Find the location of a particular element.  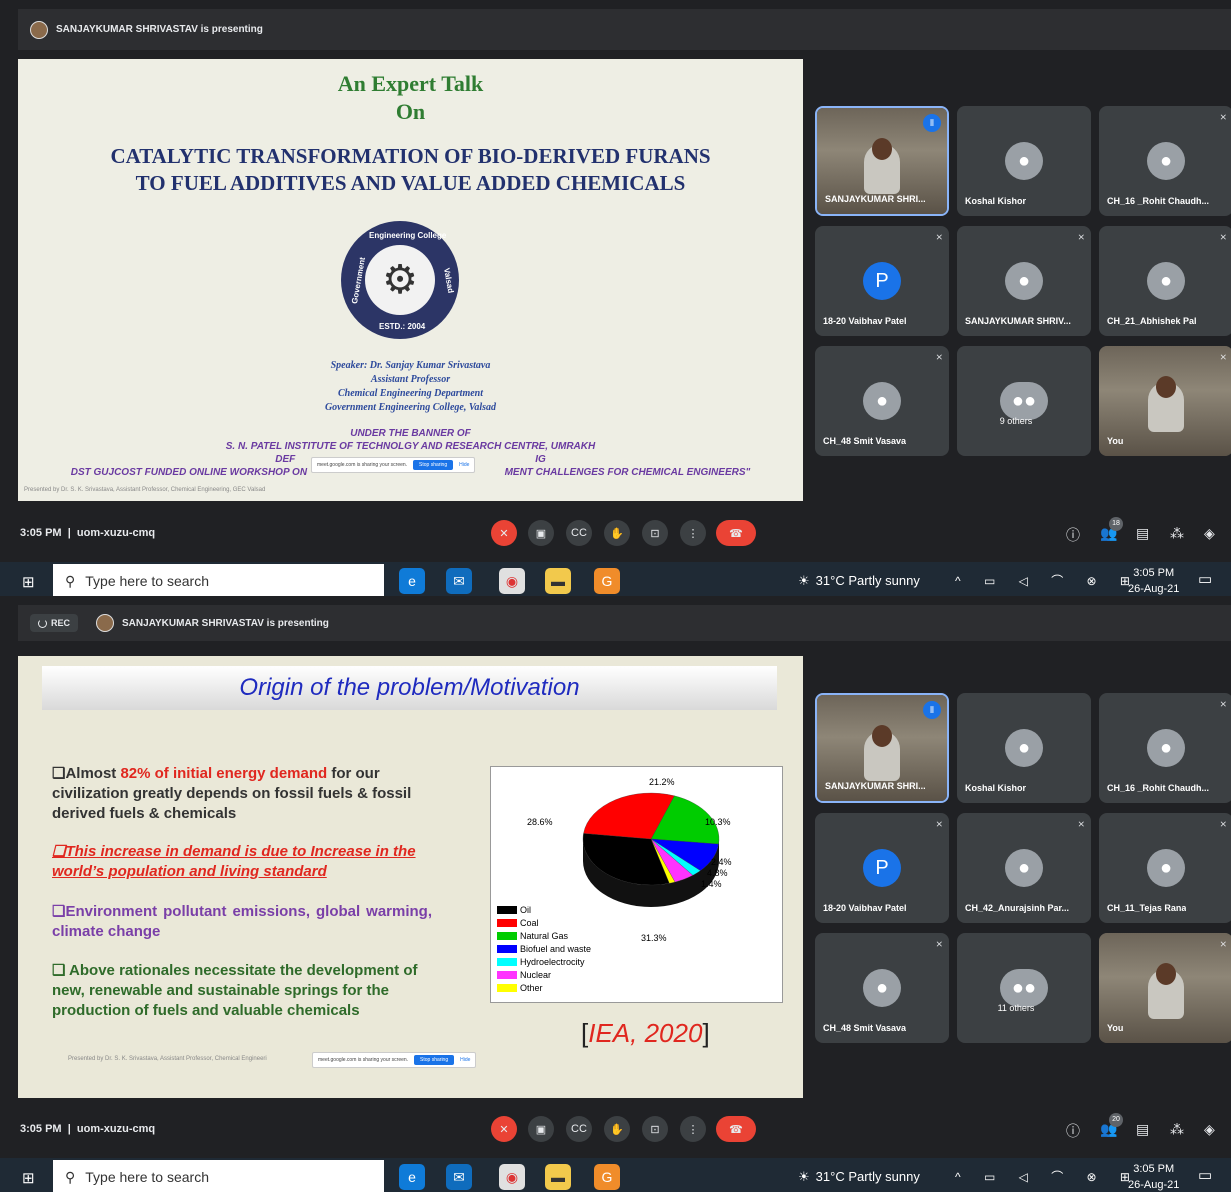

sun-icon: ☀ is located at coordinates (804, 1176).